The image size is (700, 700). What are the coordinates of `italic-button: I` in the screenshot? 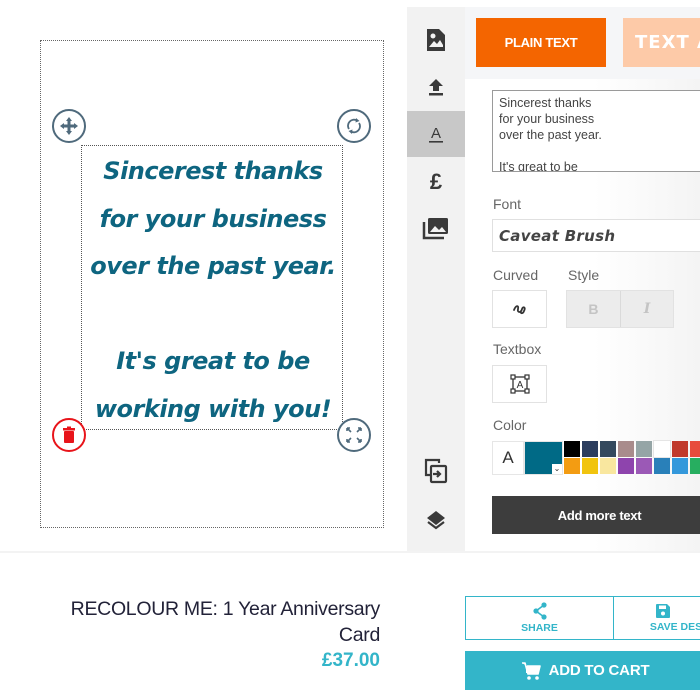 It's located at (646, 309).